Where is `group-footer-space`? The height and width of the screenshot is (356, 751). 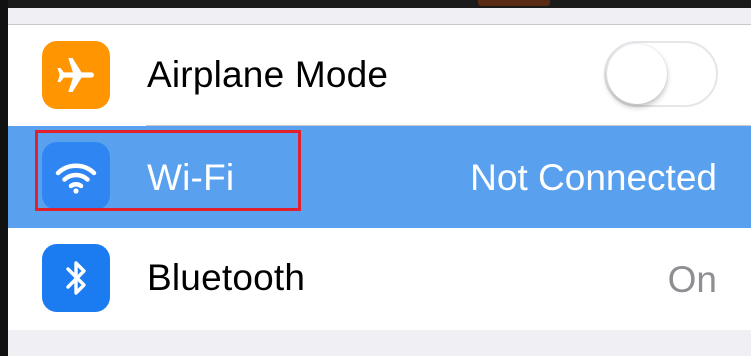 group-footer-space is located at coordinates (379, 343).